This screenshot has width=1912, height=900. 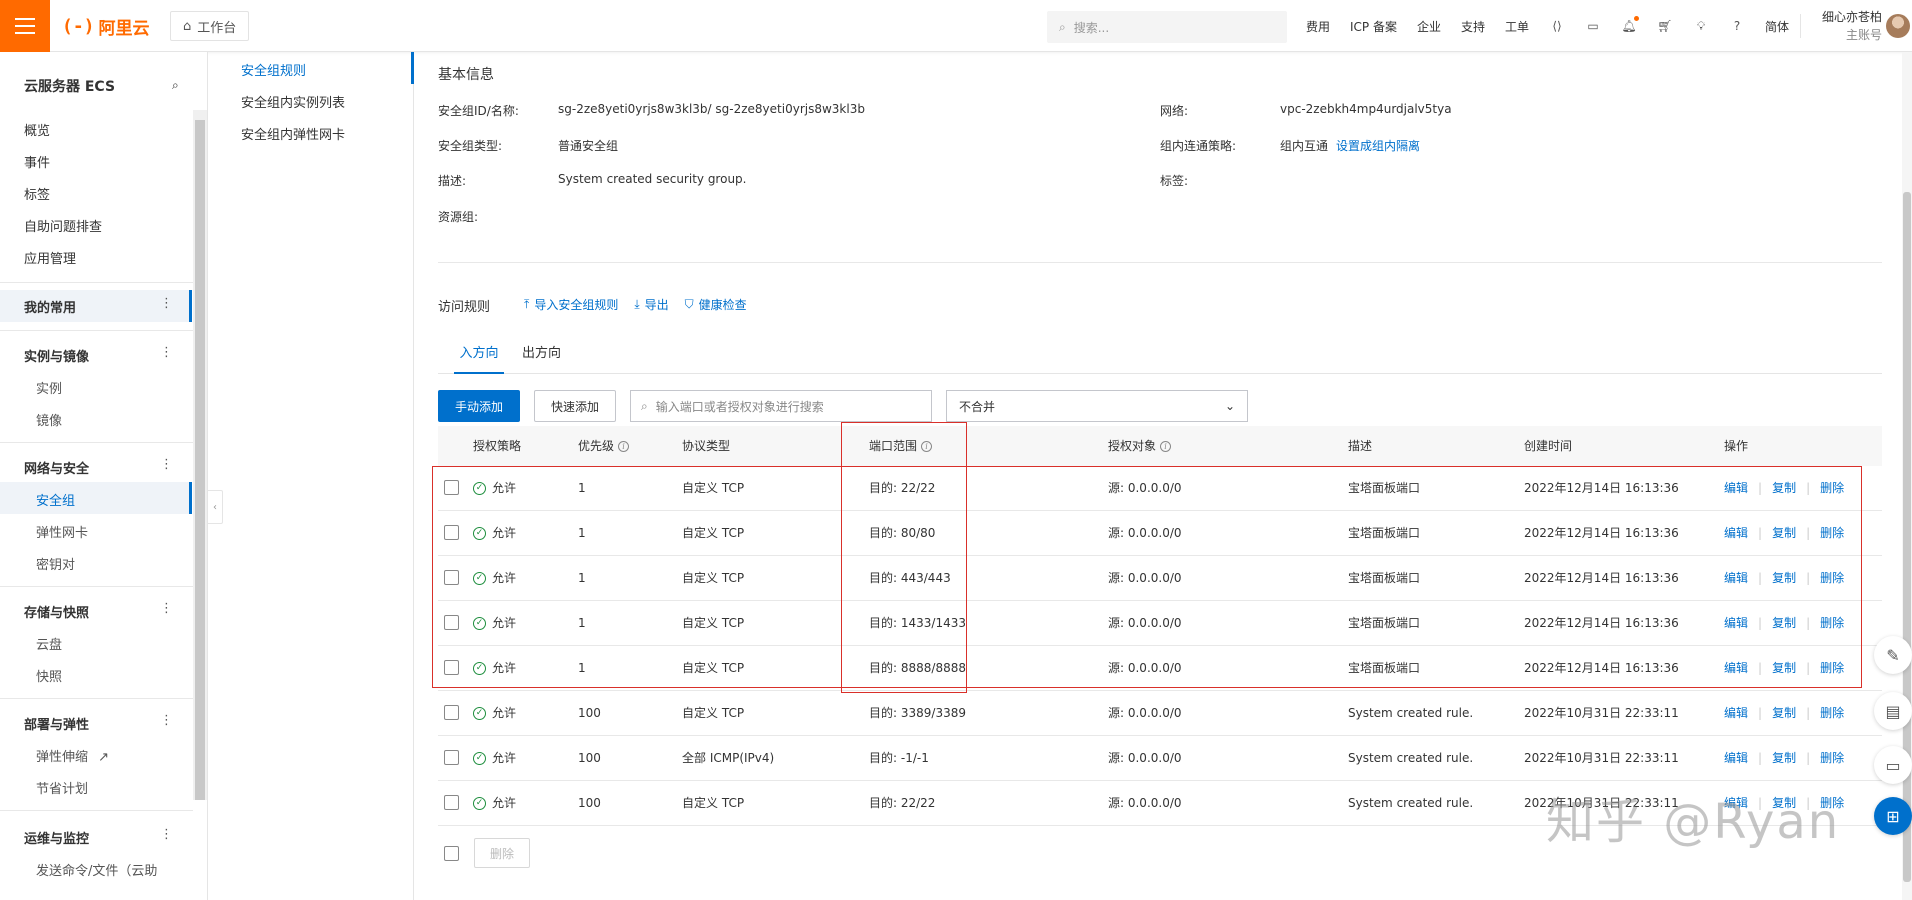 What do you see at coordinates (1737, 26) in the screenshot?
I see `help-icon: ?` at bounding box center [1737, 26].